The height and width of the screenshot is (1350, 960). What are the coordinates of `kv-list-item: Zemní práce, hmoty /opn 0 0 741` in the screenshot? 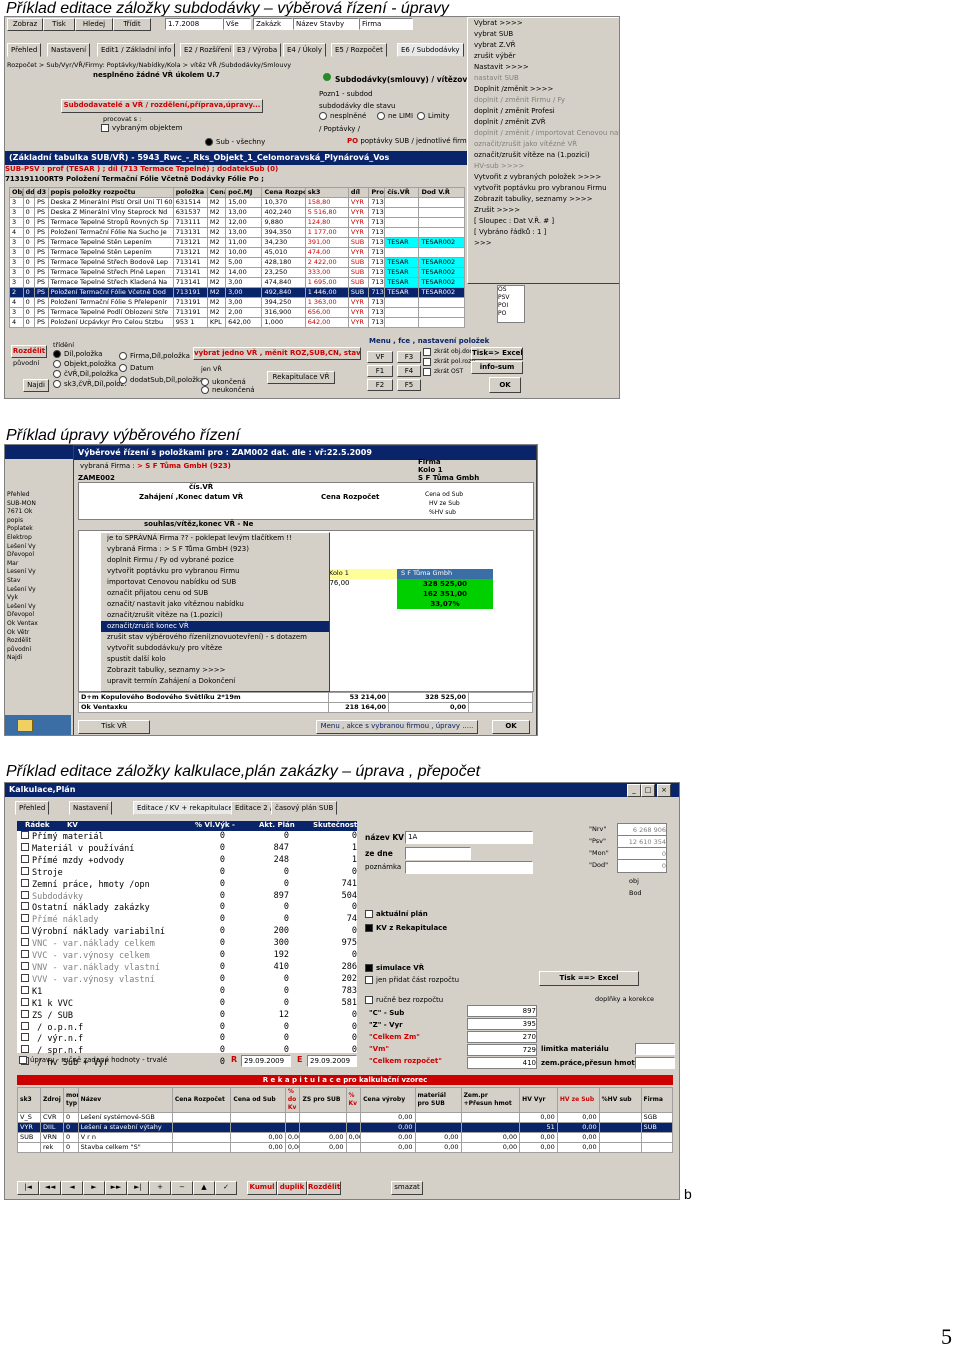 It's located at (187, 884).